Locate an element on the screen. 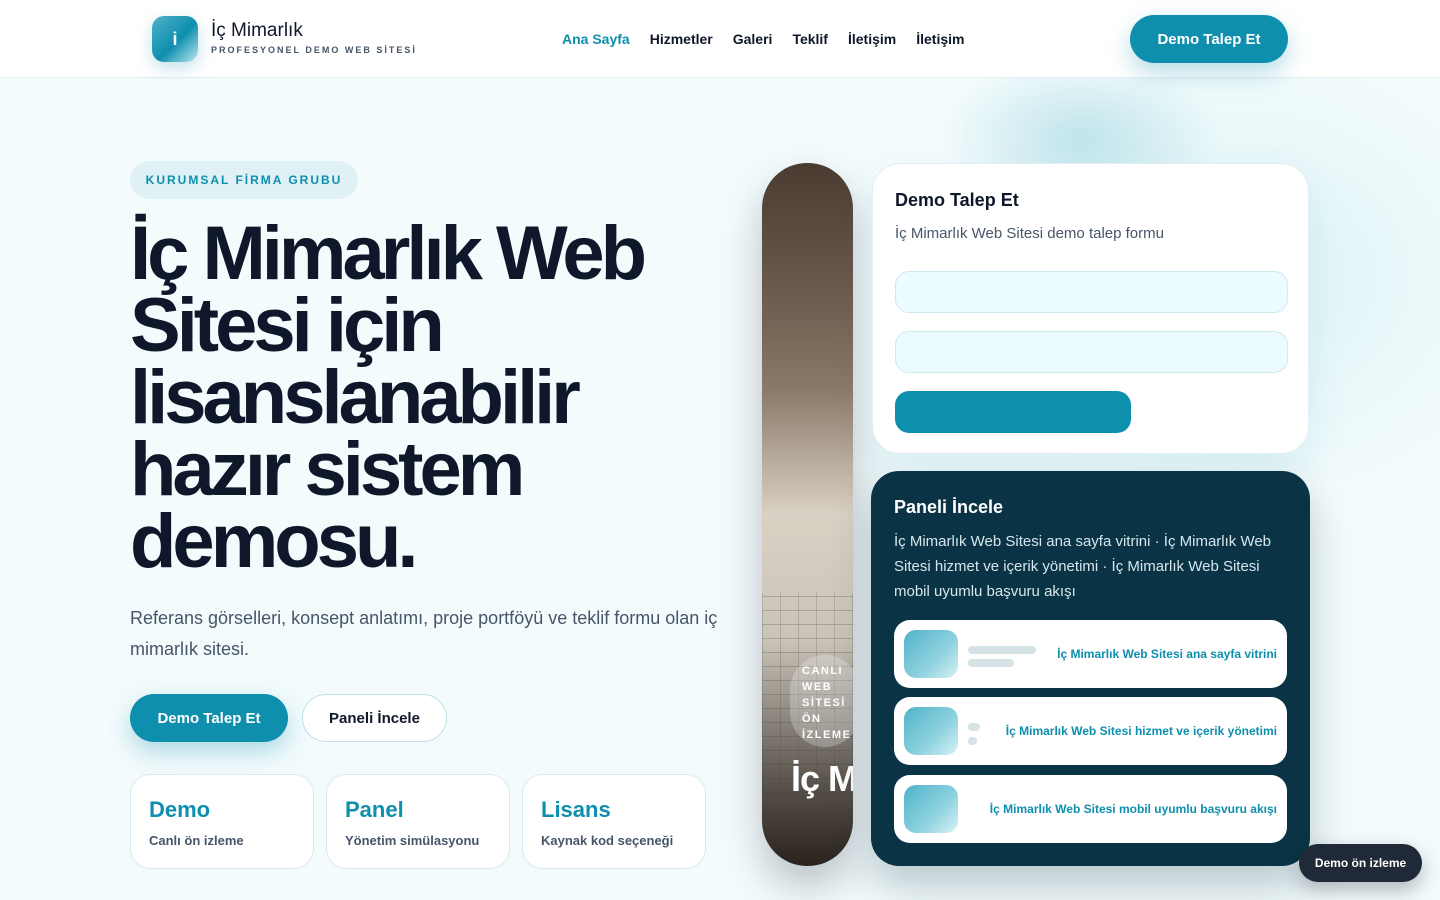  demo-preview-pill: Demo ön izleme is located at coordinates (1360, 863).